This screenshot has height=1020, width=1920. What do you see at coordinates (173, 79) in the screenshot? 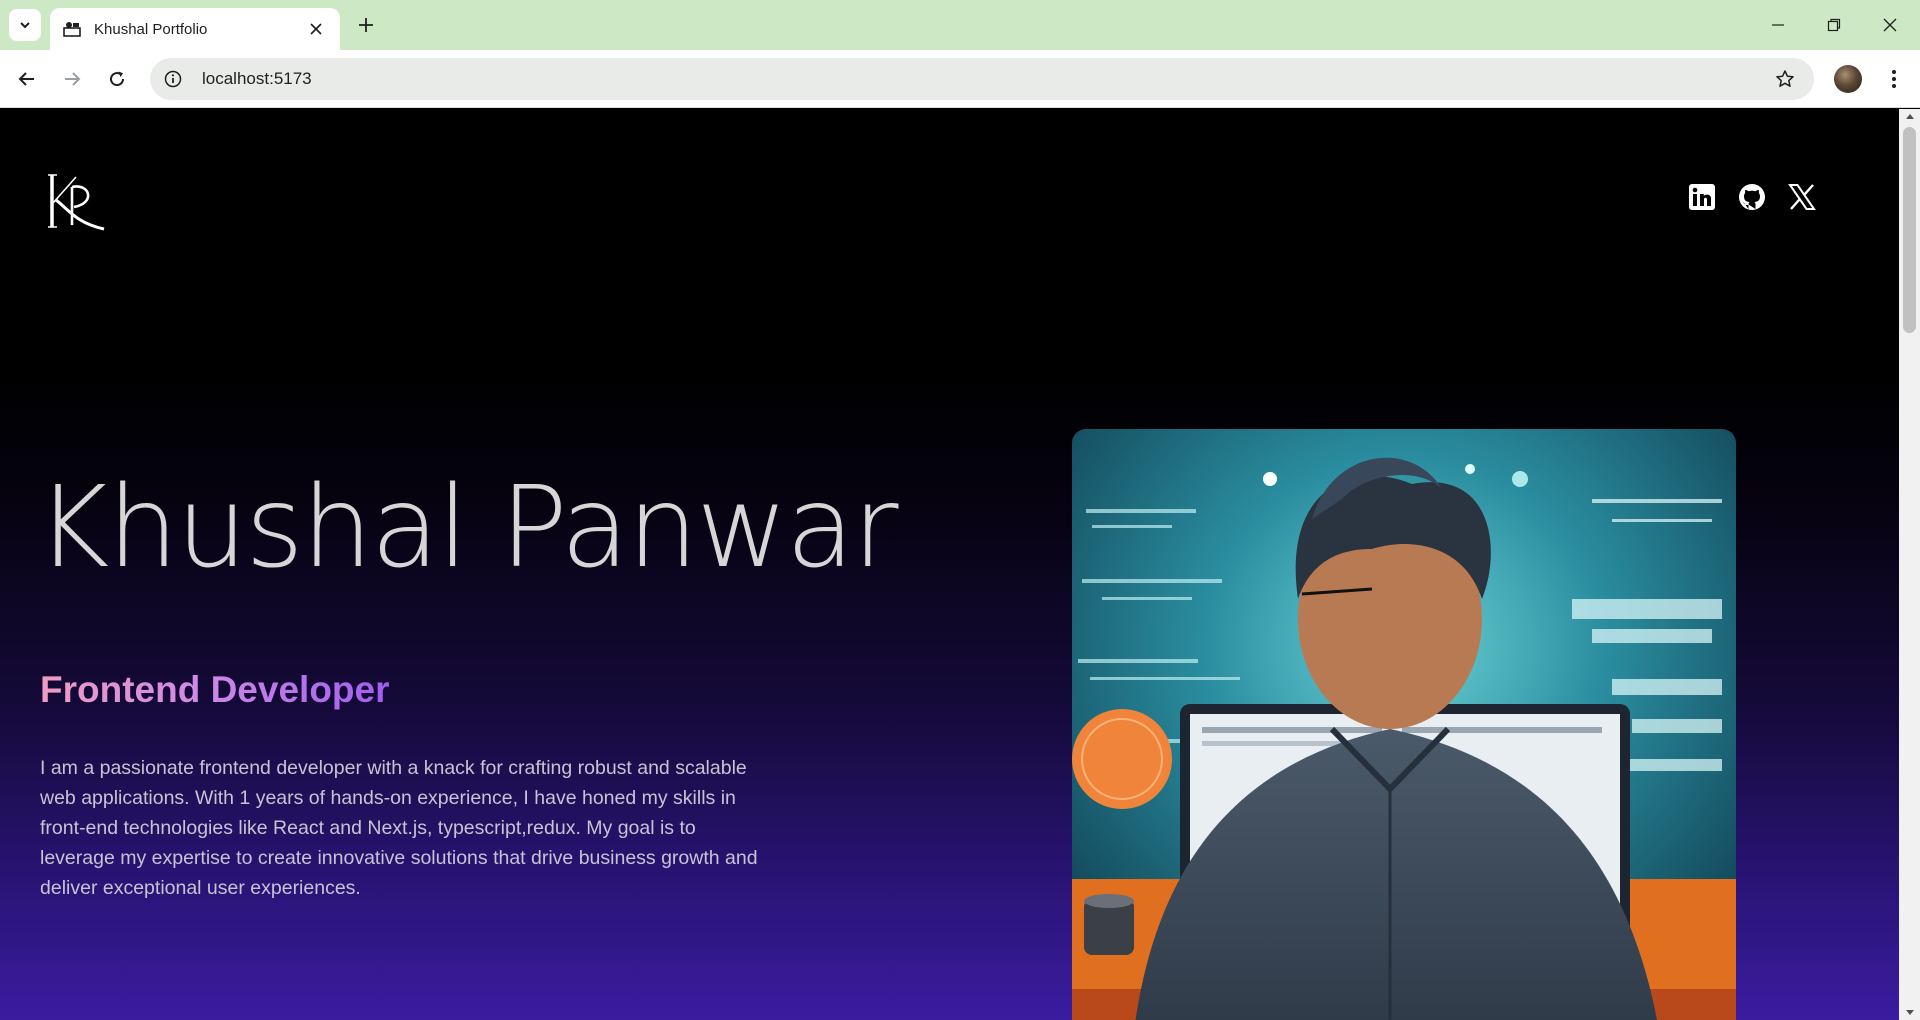
I see `info-icon` at bounding box center [173, 79].